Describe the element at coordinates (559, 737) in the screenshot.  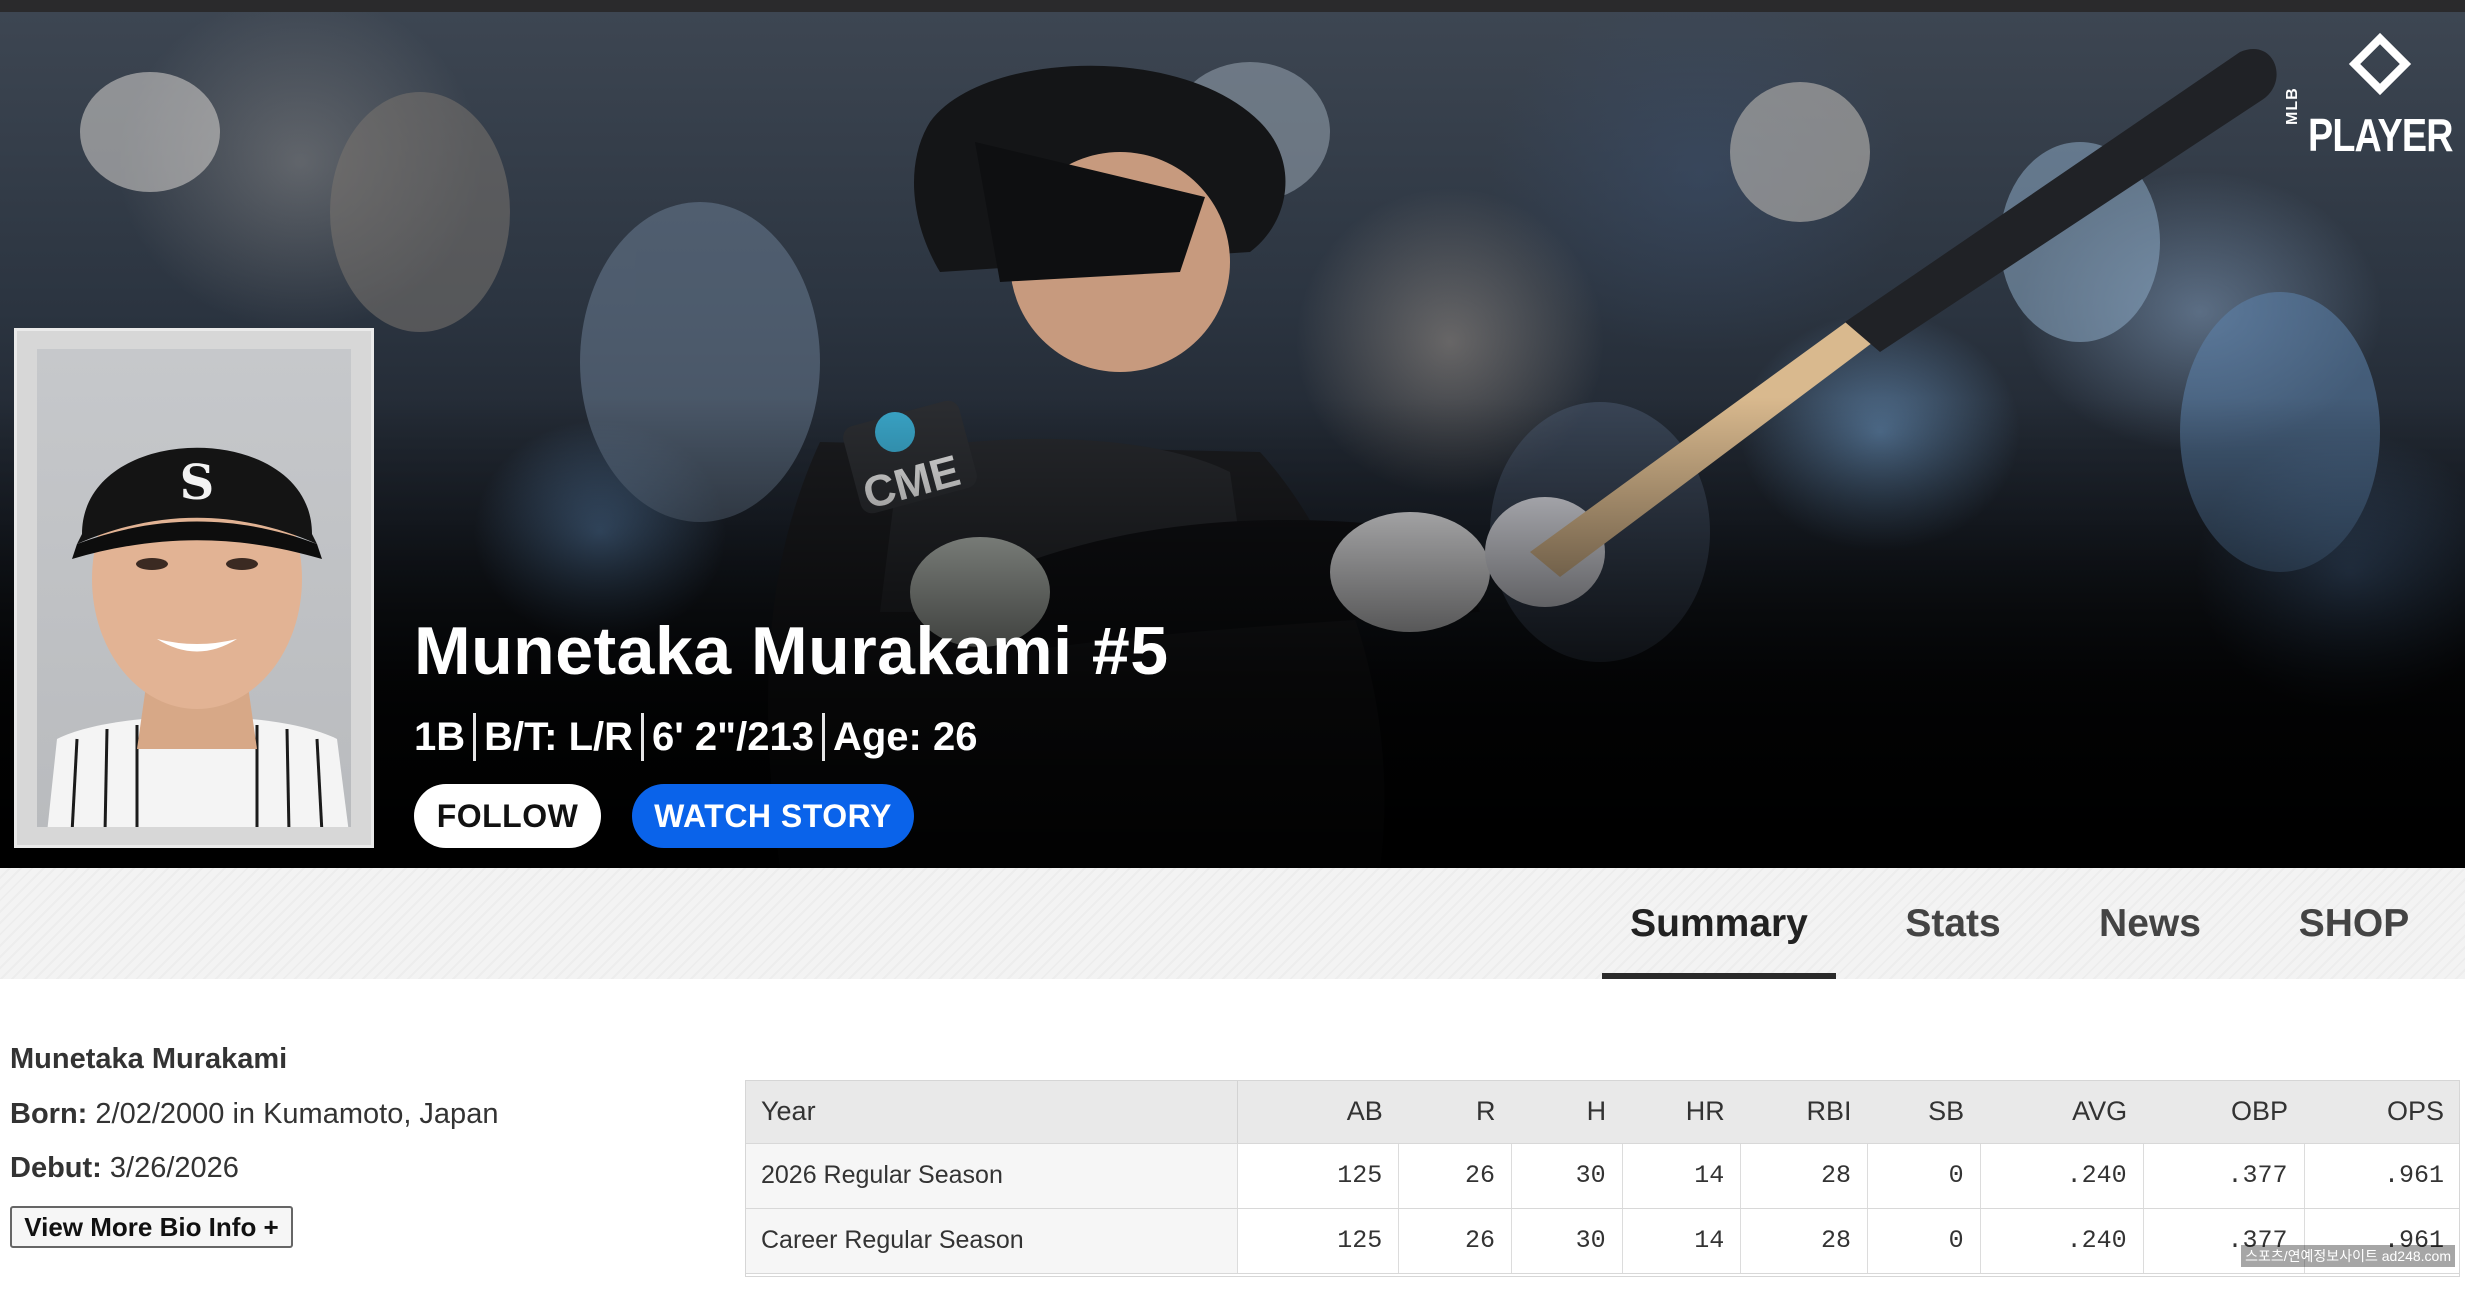
I see `player-bats-throws: B/T: L/R` at that location.